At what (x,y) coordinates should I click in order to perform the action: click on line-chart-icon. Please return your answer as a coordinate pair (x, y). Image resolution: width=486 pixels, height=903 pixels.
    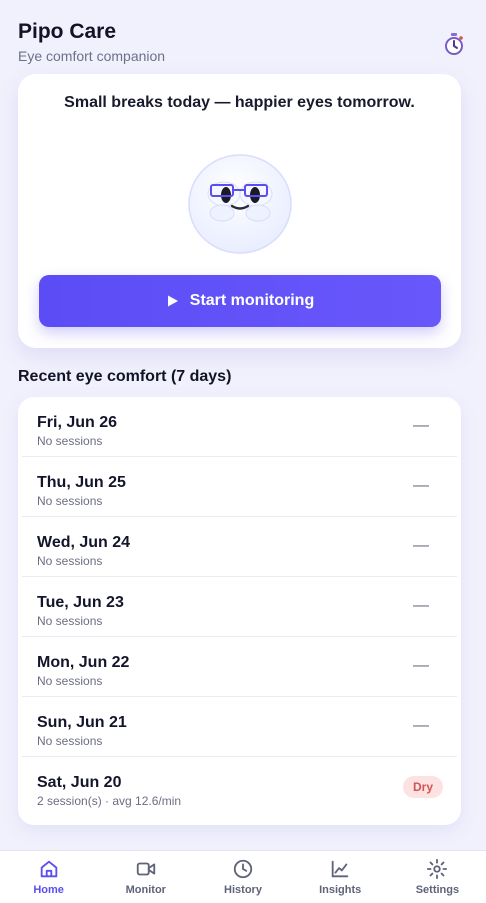
    Looking at the image, I should click on (340, 869).